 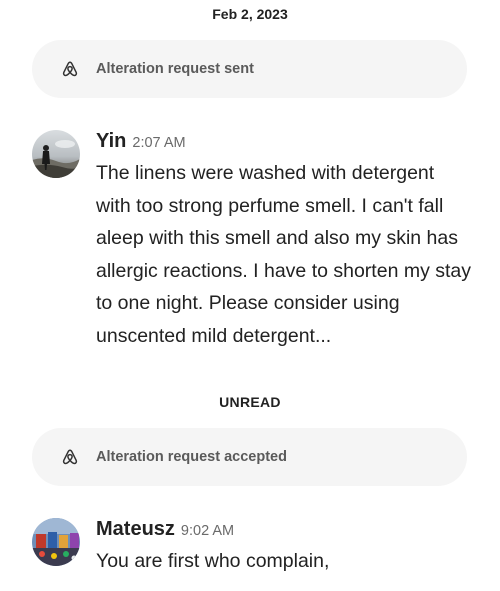 I want to click on event-alteration-request-sent: Alteration request sent, so click(x=249, y=69).